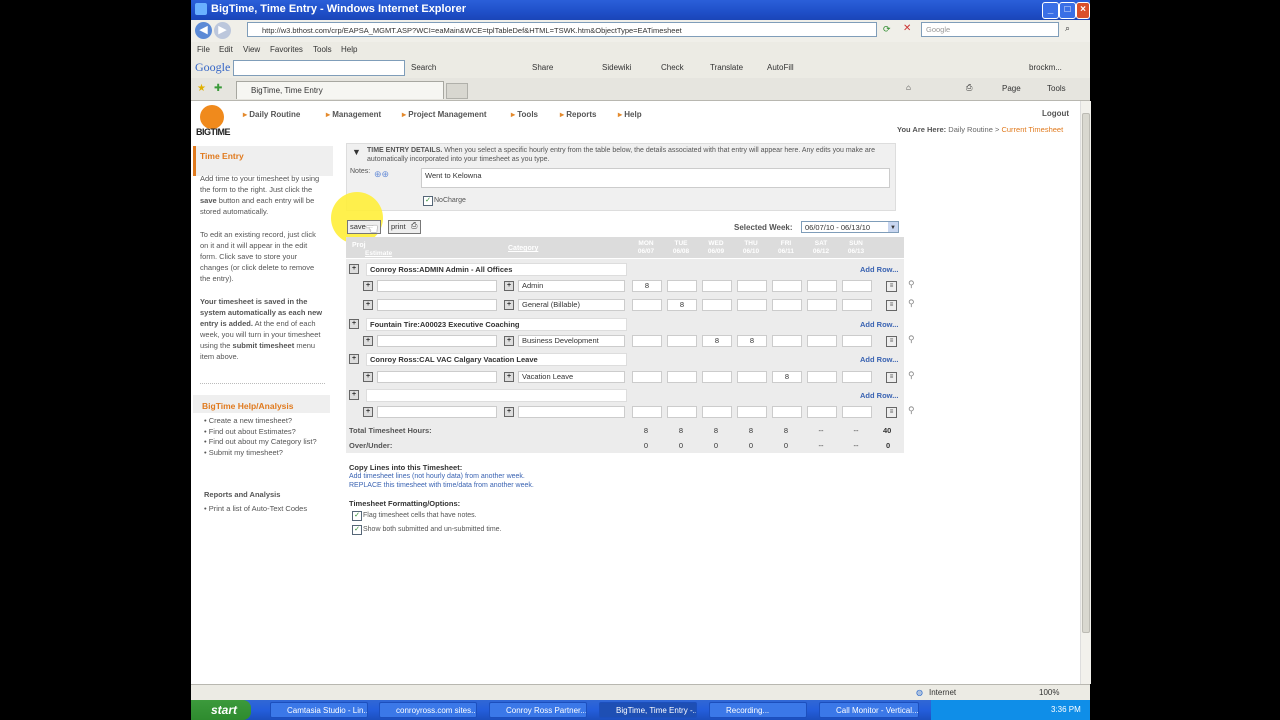 This screenshot has width=1280, height=720. I want to click on close-button: ×, so click(1083, 10).